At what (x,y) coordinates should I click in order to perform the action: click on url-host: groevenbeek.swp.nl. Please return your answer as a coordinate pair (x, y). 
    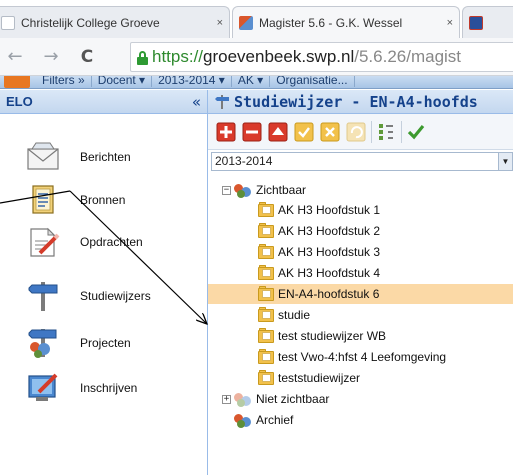
    Looking at the image, I should click on (279, 56).